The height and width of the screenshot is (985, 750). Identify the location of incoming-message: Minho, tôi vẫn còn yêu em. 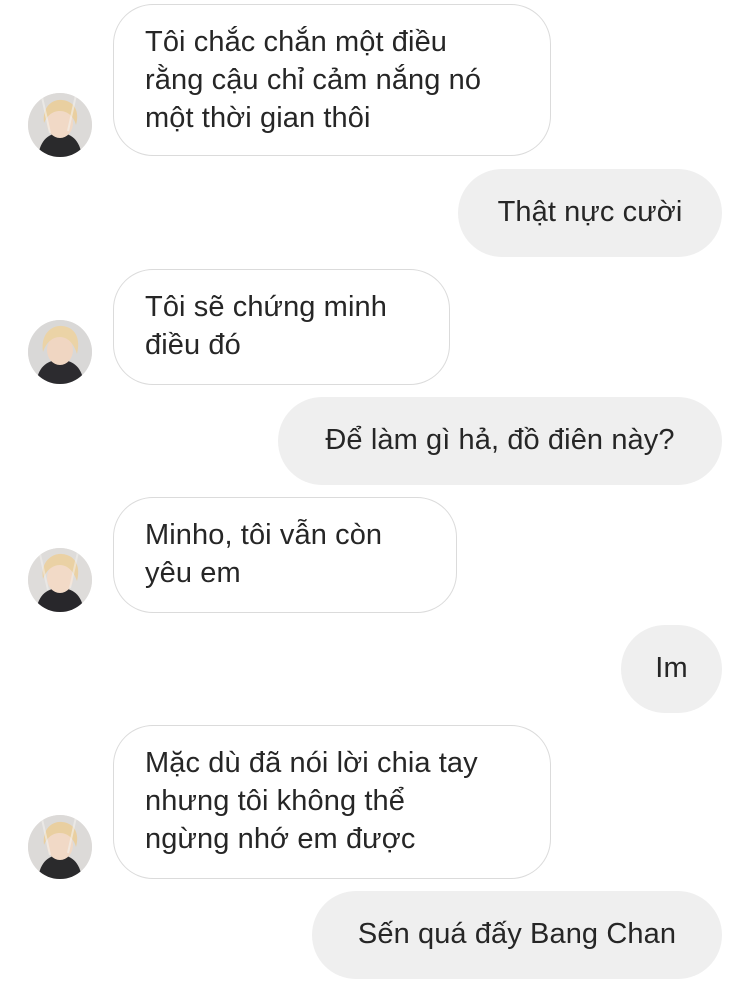
(285, 555).